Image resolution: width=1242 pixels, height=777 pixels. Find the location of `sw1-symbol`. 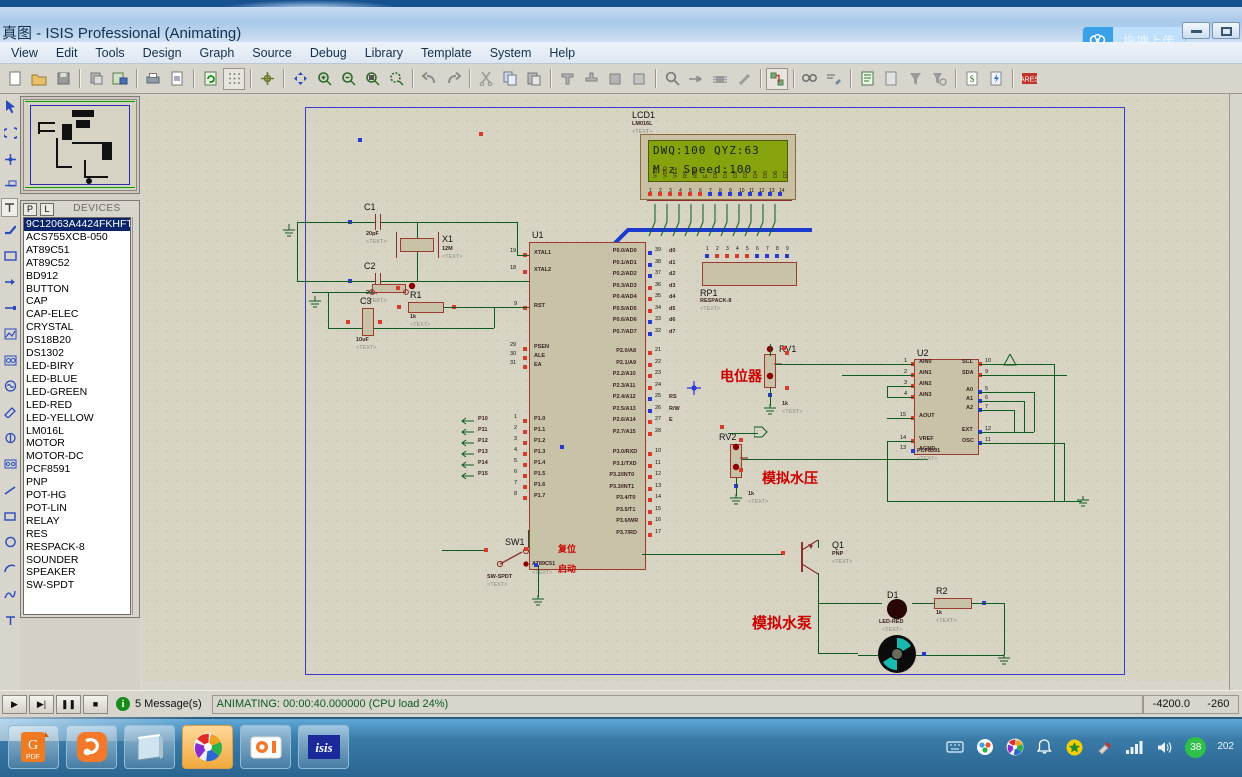

sw1-symbol is located at coordinates (517, 559).